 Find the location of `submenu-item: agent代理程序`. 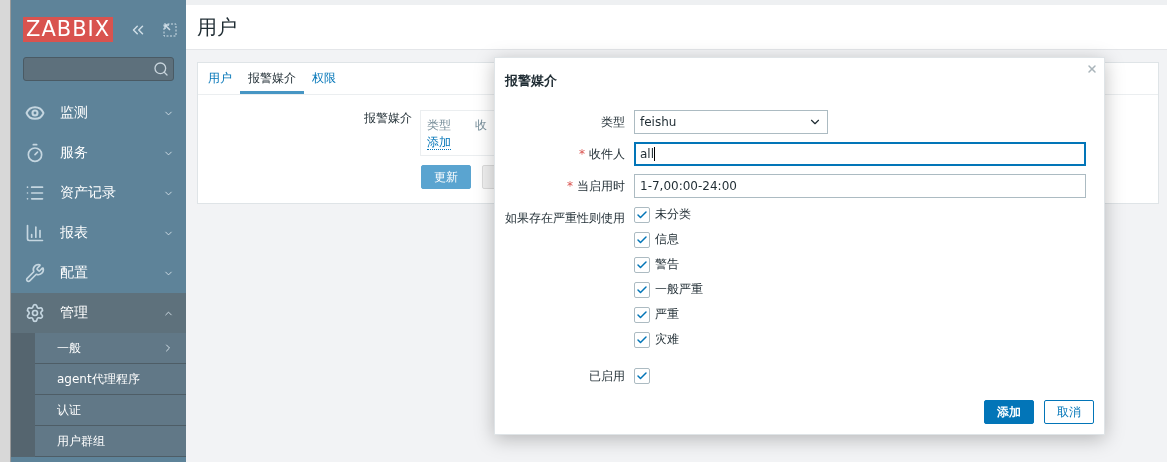

submenu-item: agent代理程序 is located at coordinates (110, 379).